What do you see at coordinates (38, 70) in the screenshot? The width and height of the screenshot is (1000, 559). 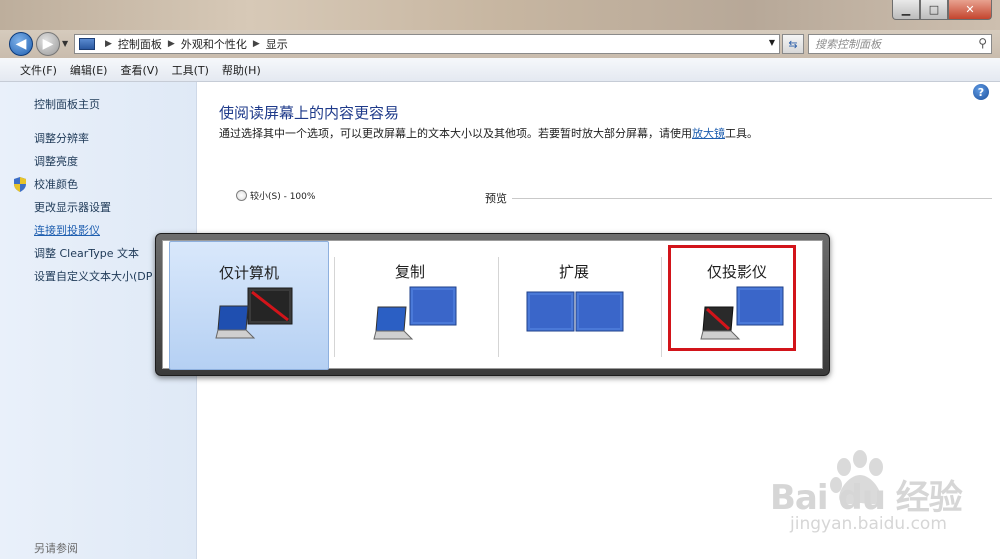 I see `menu-file: 文件(F)` at bounding box center [38, 70].